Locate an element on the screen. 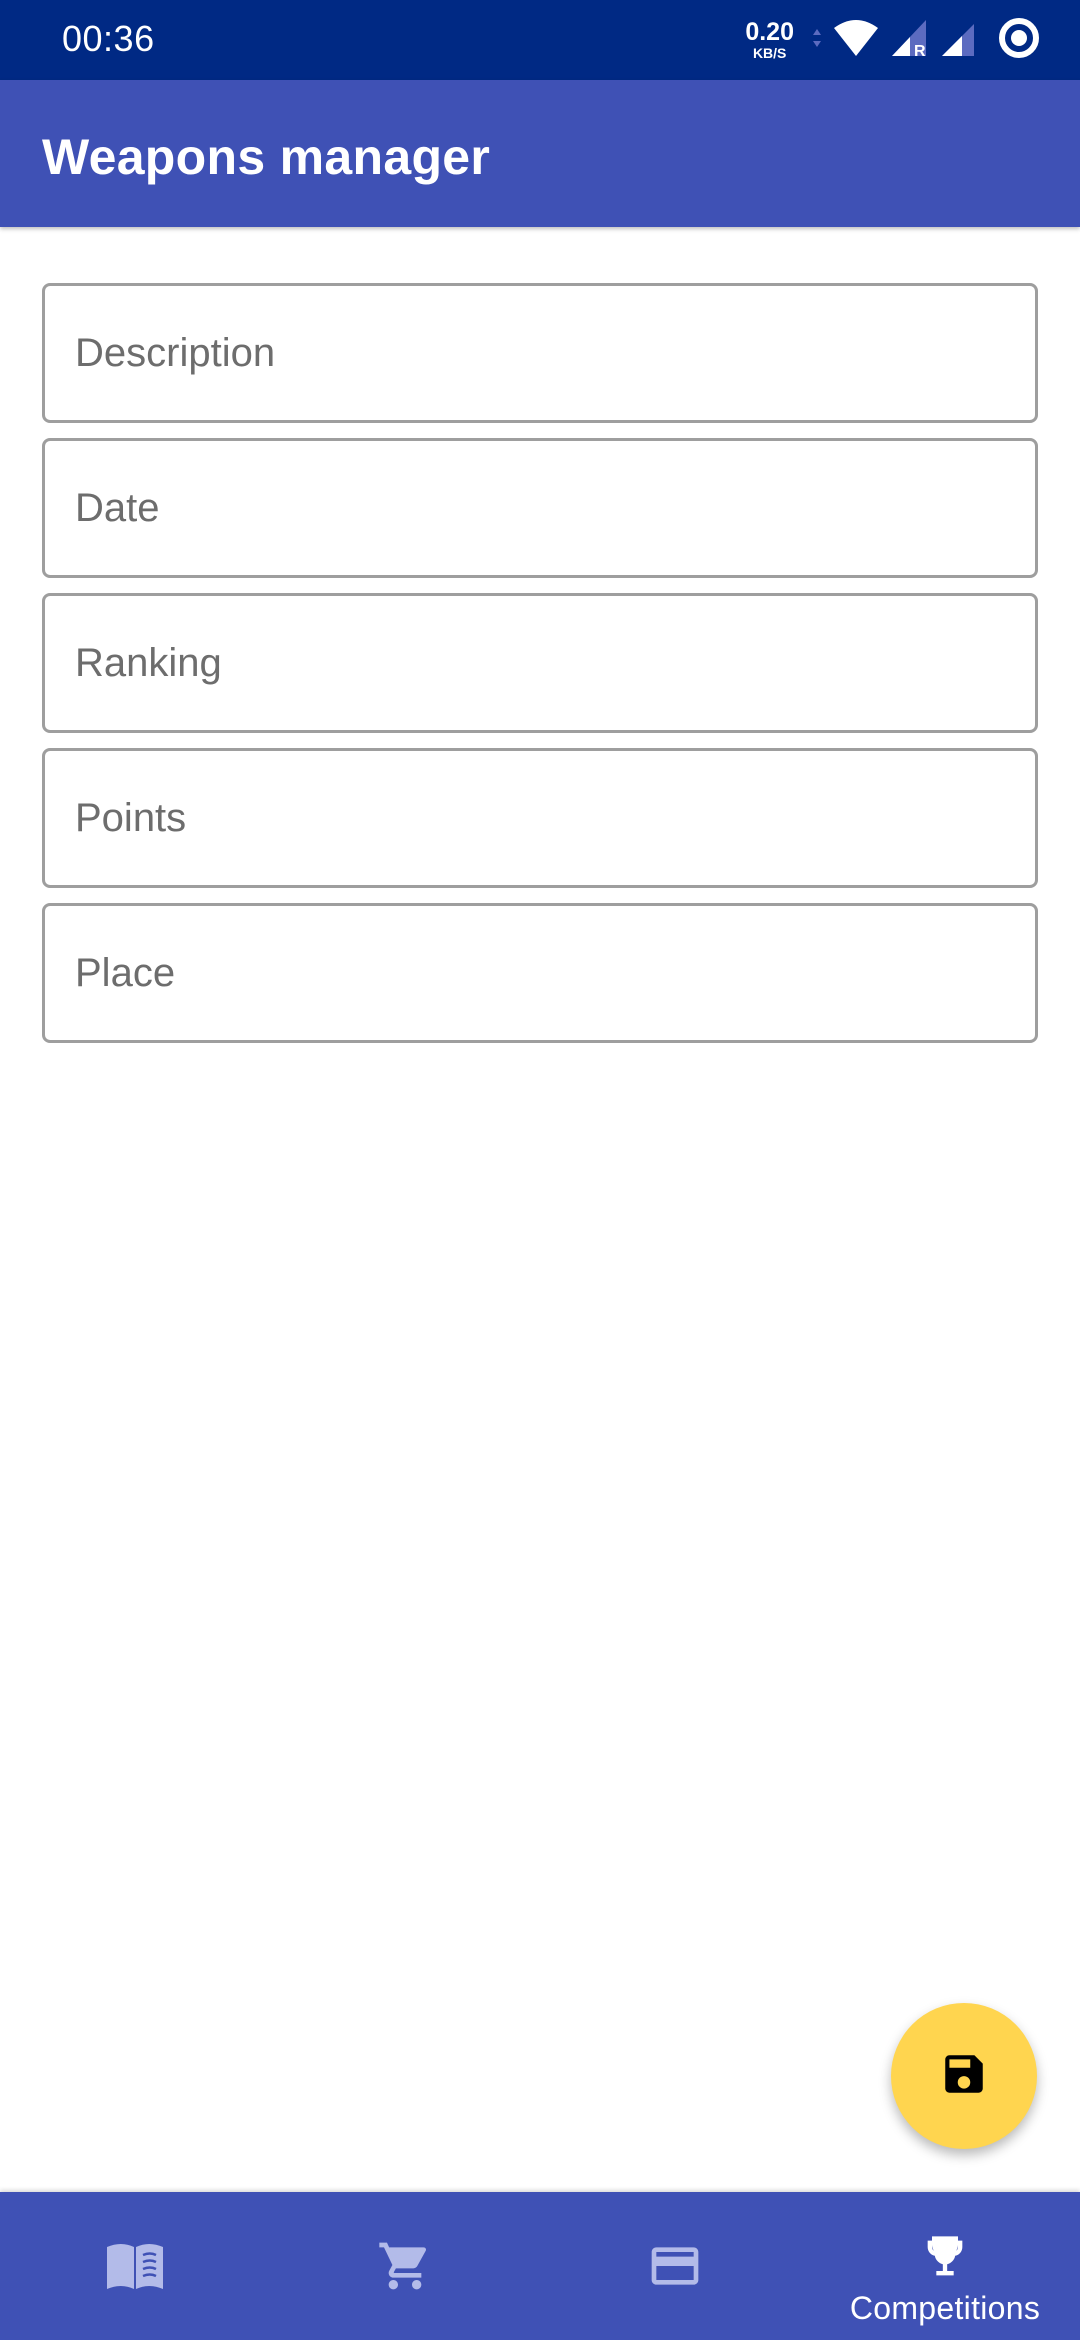 Image resolution: width=1080 pixels, height=2340 pixels. date-input is located at coordinates (540, 508).